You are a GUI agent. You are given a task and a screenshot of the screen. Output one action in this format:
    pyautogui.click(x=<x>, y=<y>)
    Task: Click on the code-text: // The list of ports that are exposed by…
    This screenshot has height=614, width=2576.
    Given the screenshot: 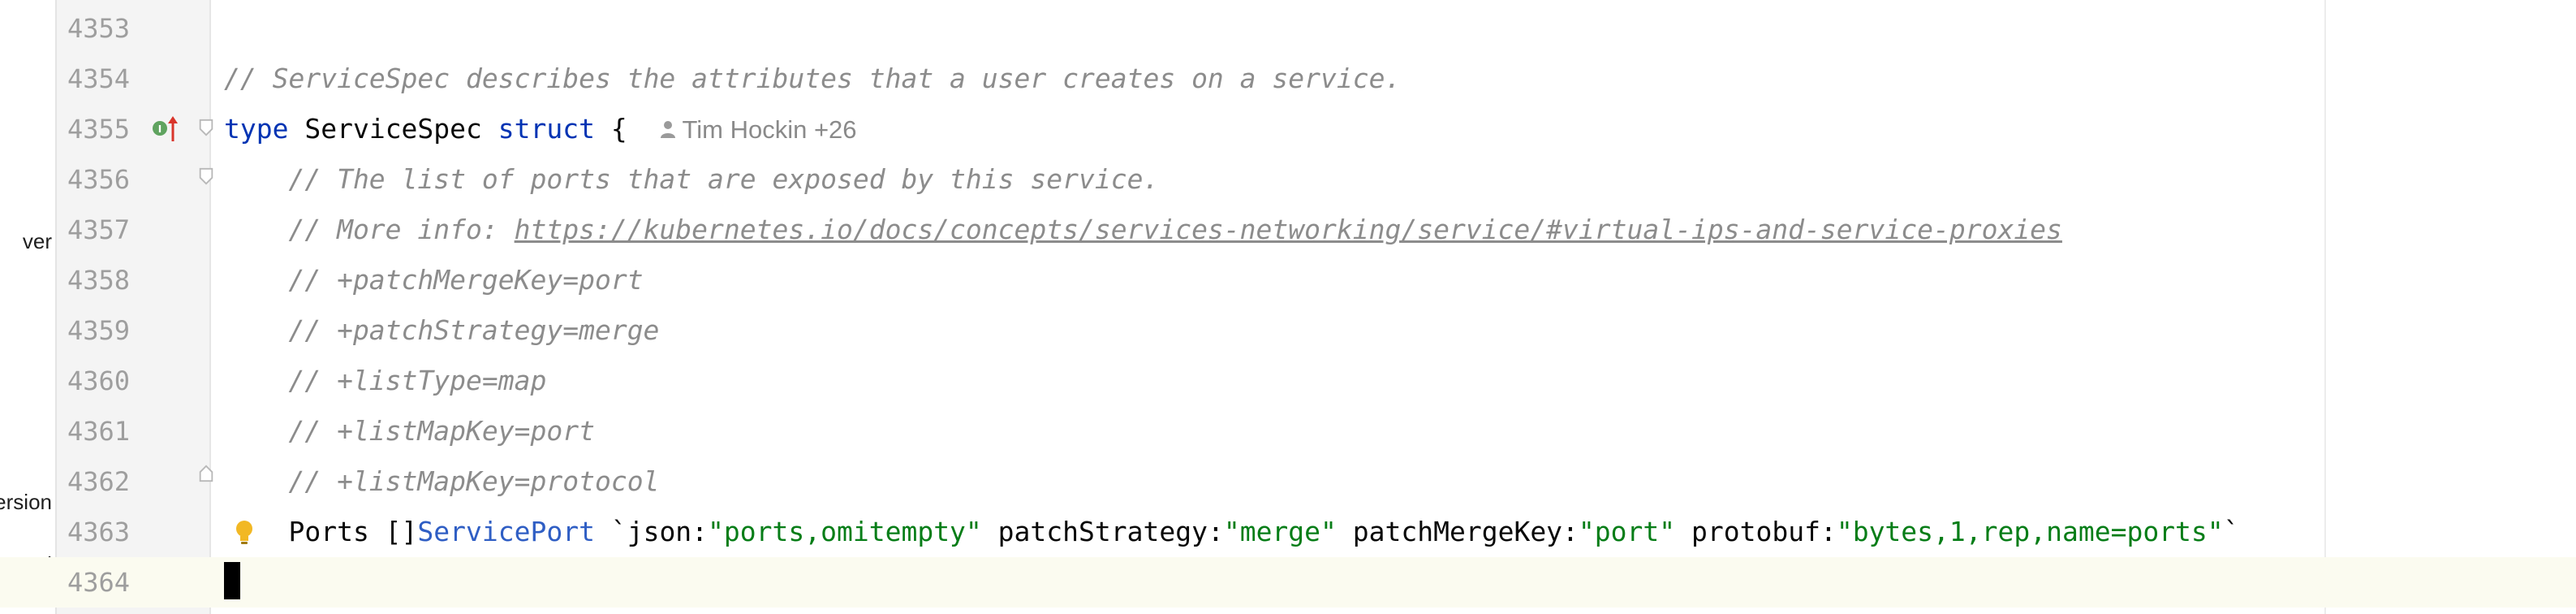 What is the action you would take?
    pyautogui.click(x=692, y=180)
    